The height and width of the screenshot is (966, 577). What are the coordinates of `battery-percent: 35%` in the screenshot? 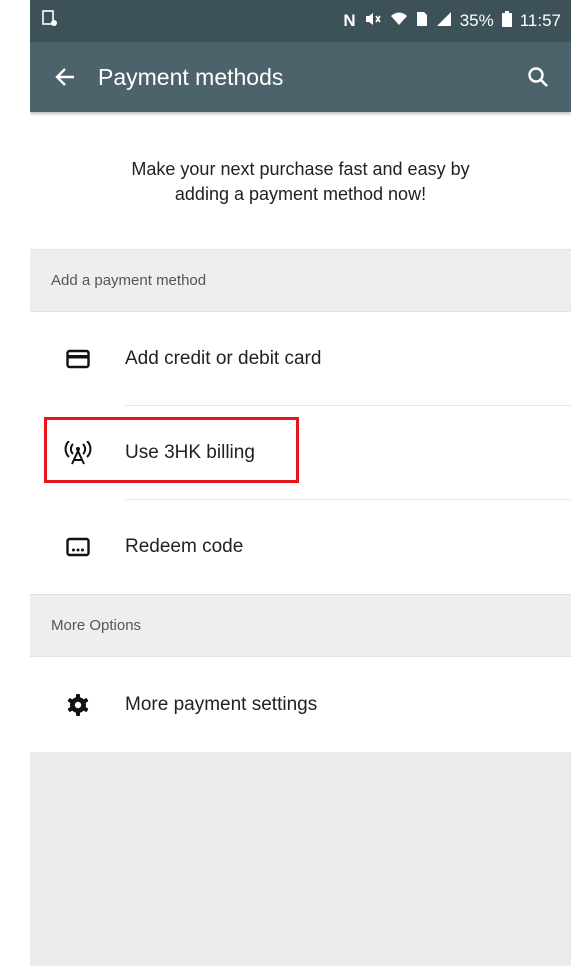 It's located at (476, 20).